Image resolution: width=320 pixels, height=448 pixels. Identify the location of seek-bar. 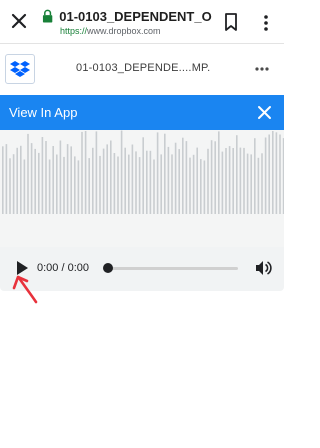
(170, 268).